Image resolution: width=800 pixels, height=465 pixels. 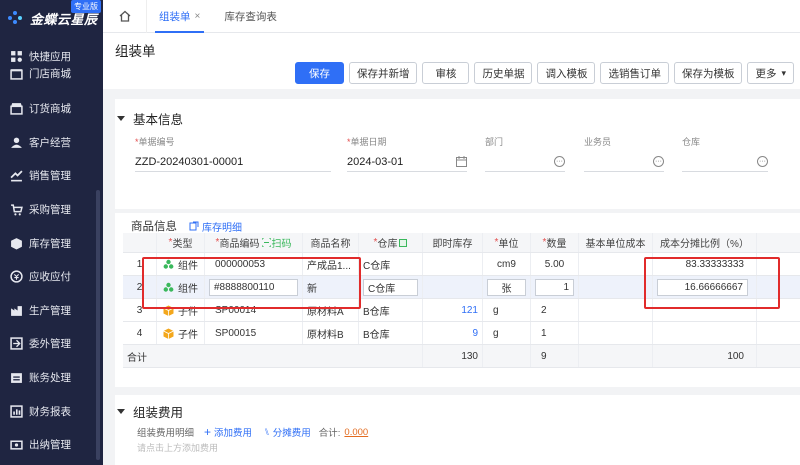 I want to click on col-warehouse: * 仓库, so click(x=391, y=242).